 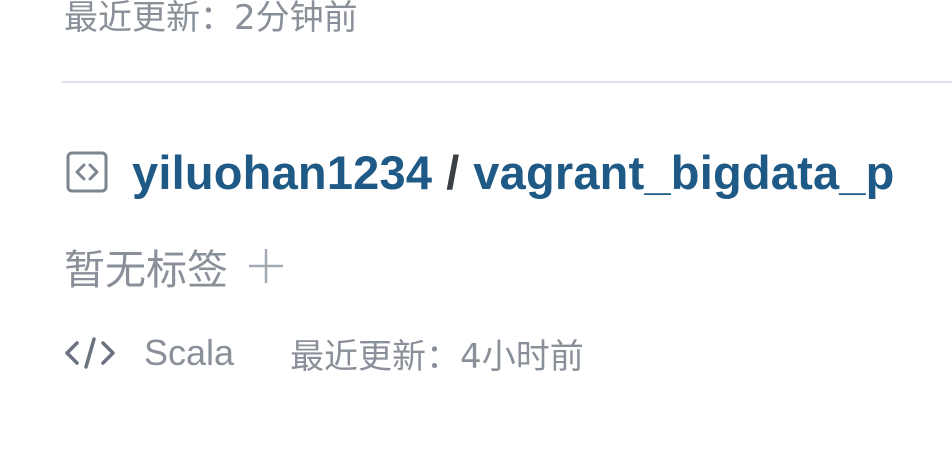 I want to click on repo-updated-time: 最近更新：4小时前, so click(x=437, y=356).